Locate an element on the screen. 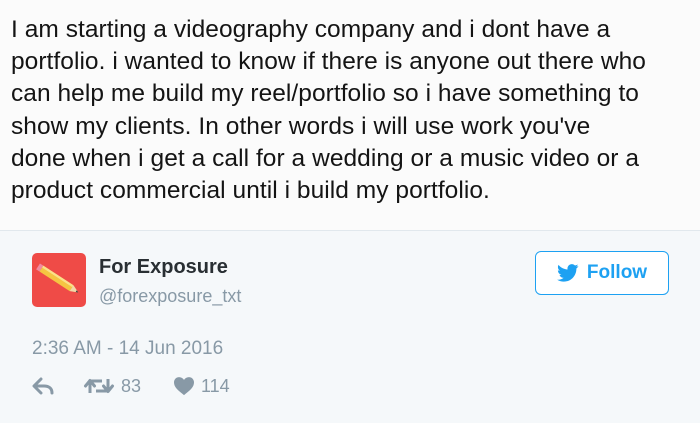 This screenshot has height=423, width=700. like-count: 114 is located at coordinates (215, 385).